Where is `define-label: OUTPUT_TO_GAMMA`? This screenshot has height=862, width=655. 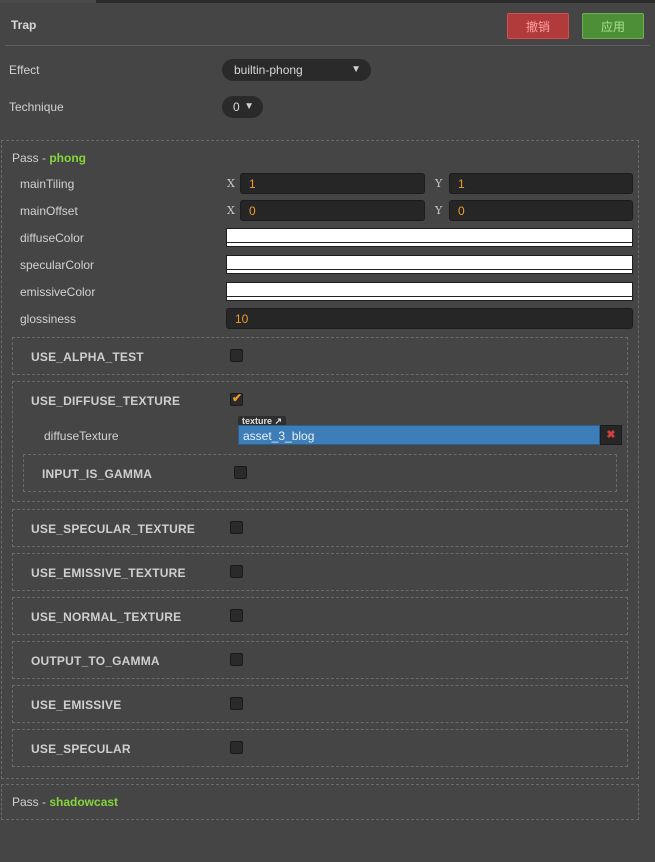
define-label: OUTPUT_TO_GAMMA is located at coordinates (95, 661).